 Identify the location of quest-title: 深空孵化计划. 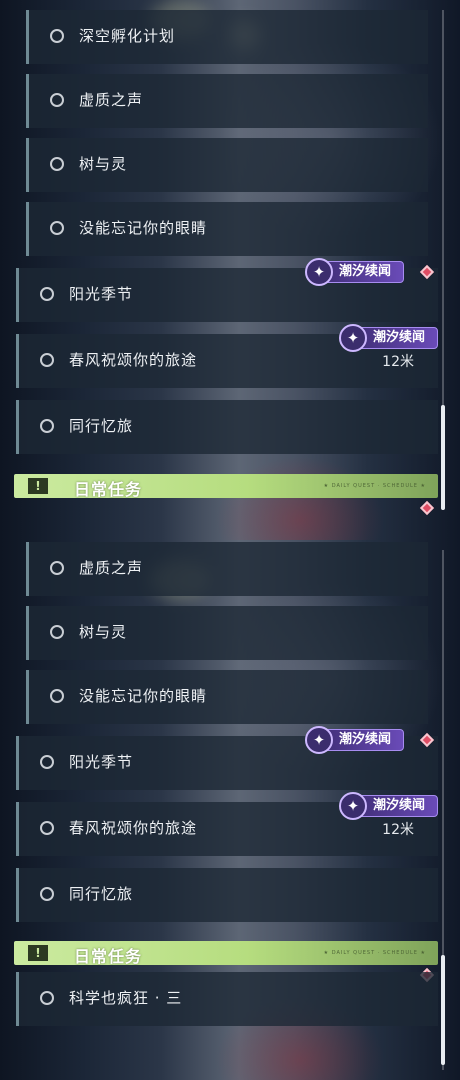
(127, 36).